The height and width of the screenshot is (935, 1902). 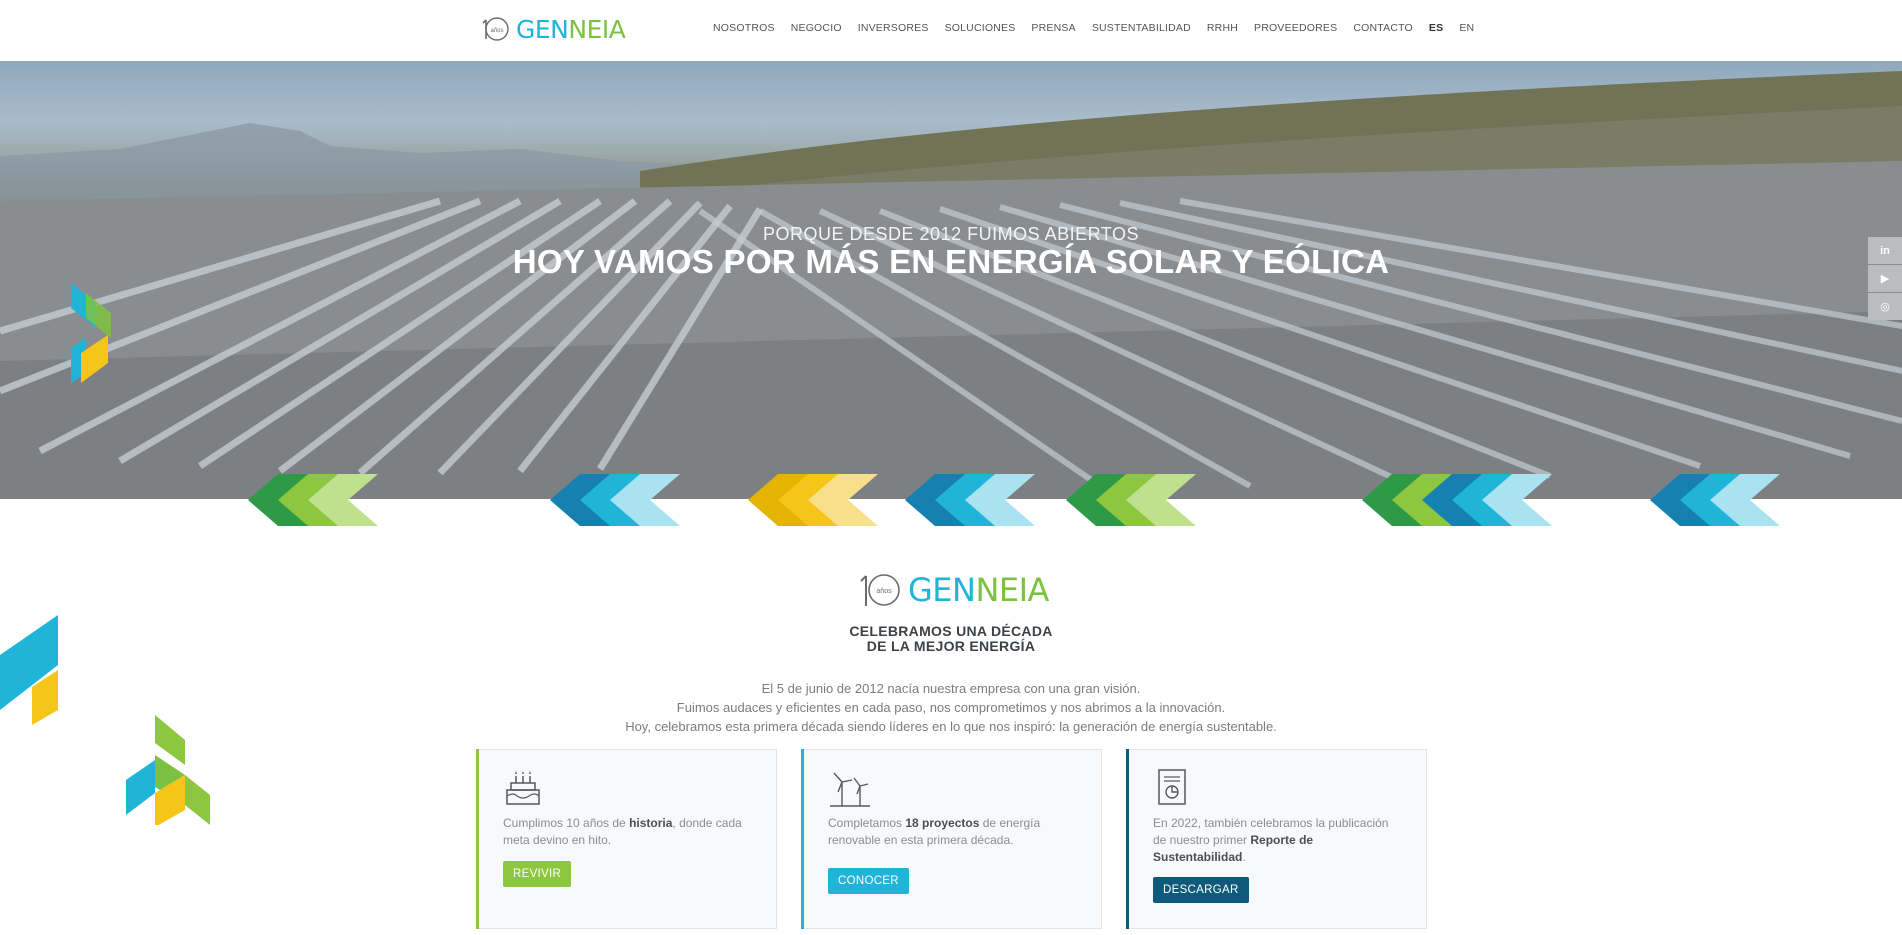 I want to click on decorative-leaf-icon, so click(x=91, y=333).